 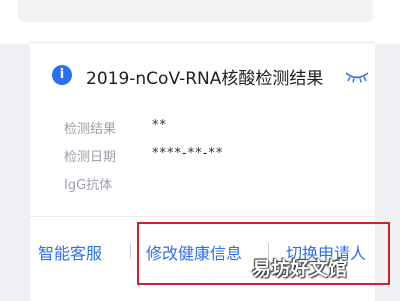 What do you see at coordinates (300, 269) in the screenshot?
I see `watermark: 易坊好文馆` at bounding box center [300, 269].